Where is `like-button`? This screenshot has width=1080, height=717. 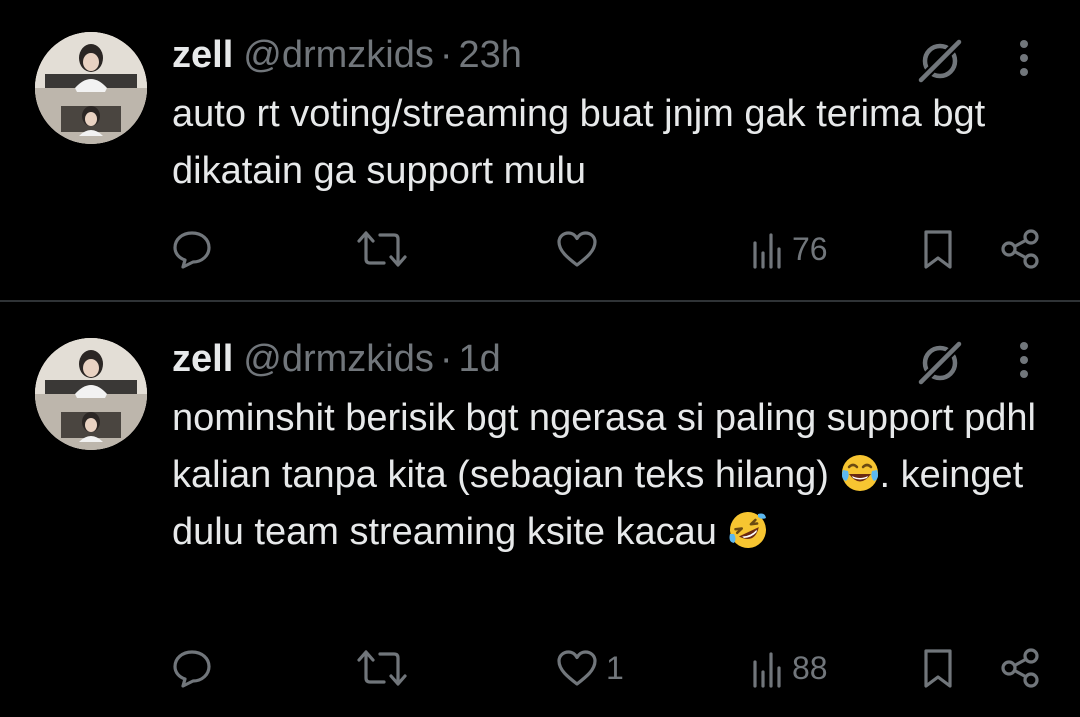 like-button is located at coordinates (580, 249).